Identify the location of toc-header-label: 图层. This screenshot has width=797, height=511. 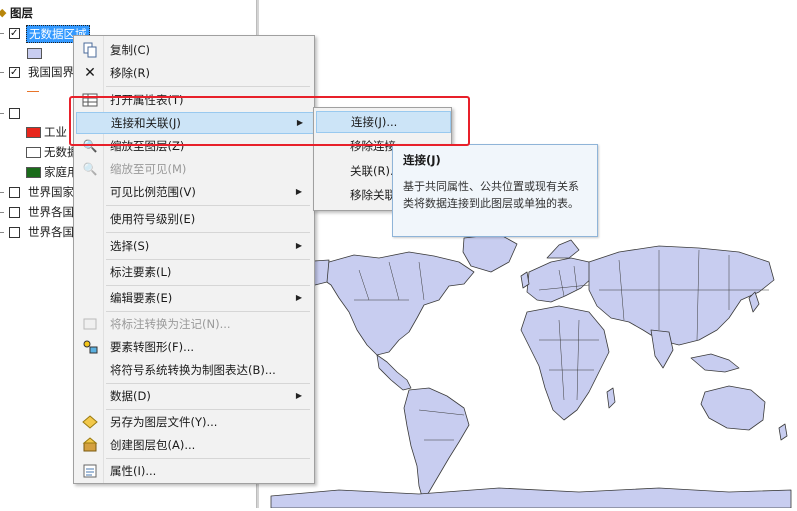
(21, 13).